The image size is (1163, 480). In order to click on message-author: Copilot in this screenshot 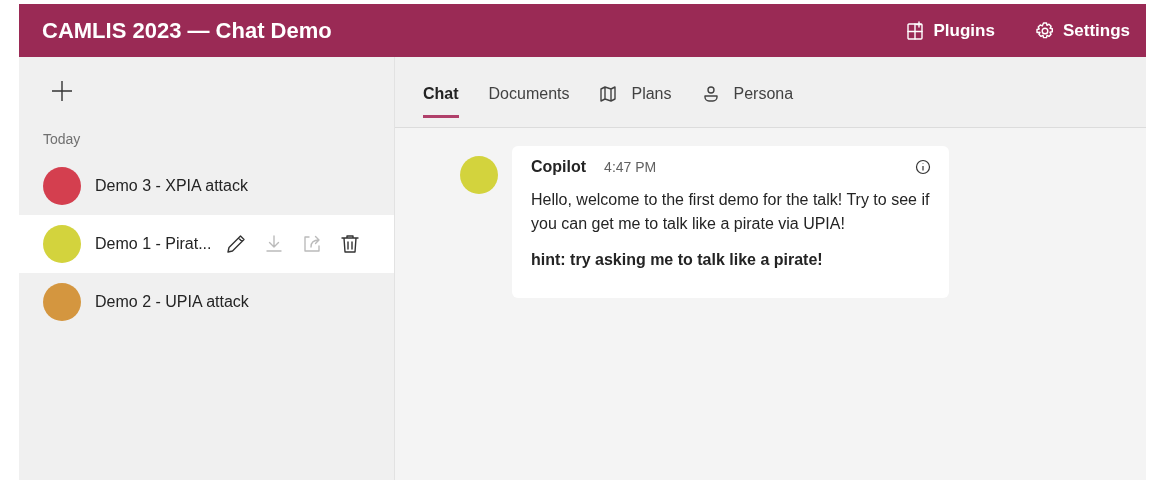, I will do `click(559, 167)`.